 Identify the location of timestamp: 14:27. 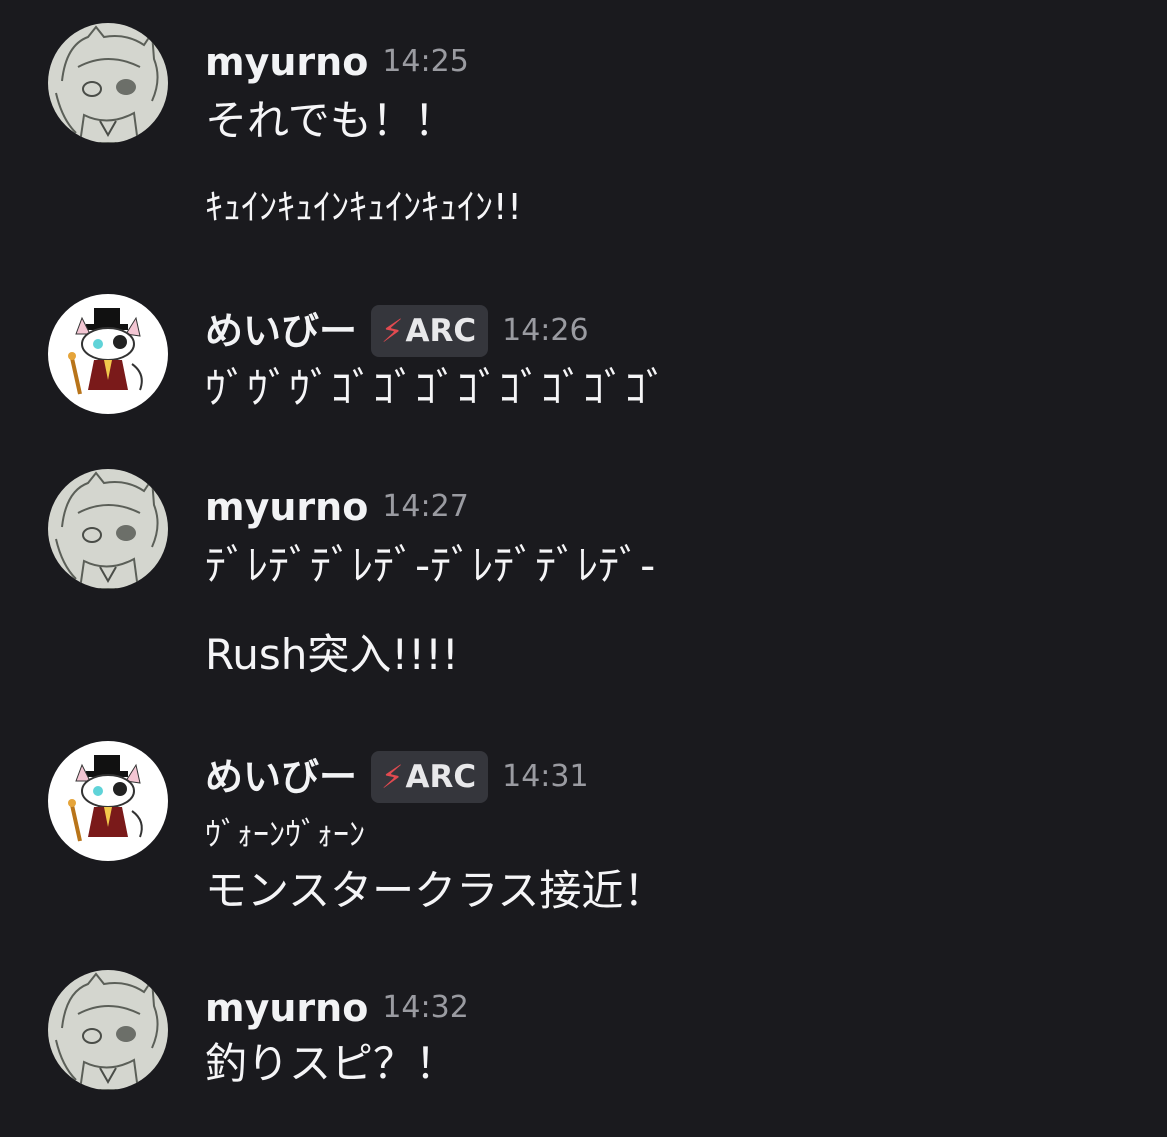
(425, 506).